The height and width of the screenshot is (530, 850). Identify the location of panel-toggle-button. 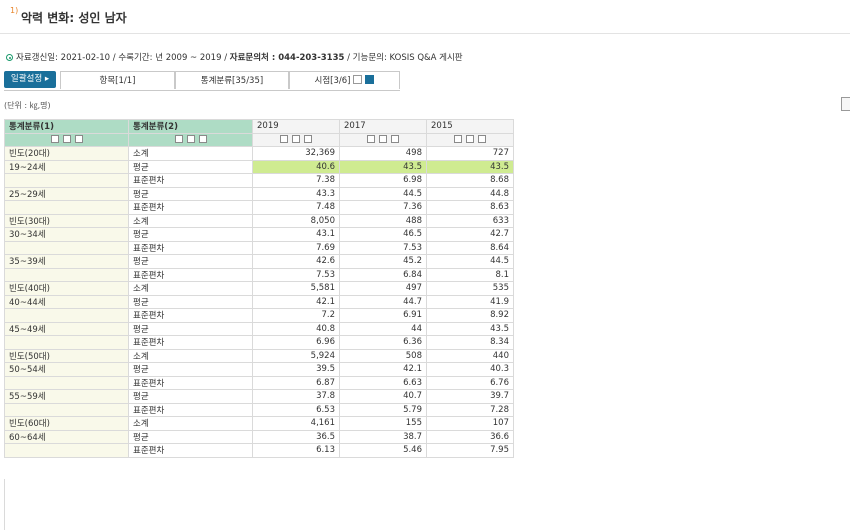
(845, 104).